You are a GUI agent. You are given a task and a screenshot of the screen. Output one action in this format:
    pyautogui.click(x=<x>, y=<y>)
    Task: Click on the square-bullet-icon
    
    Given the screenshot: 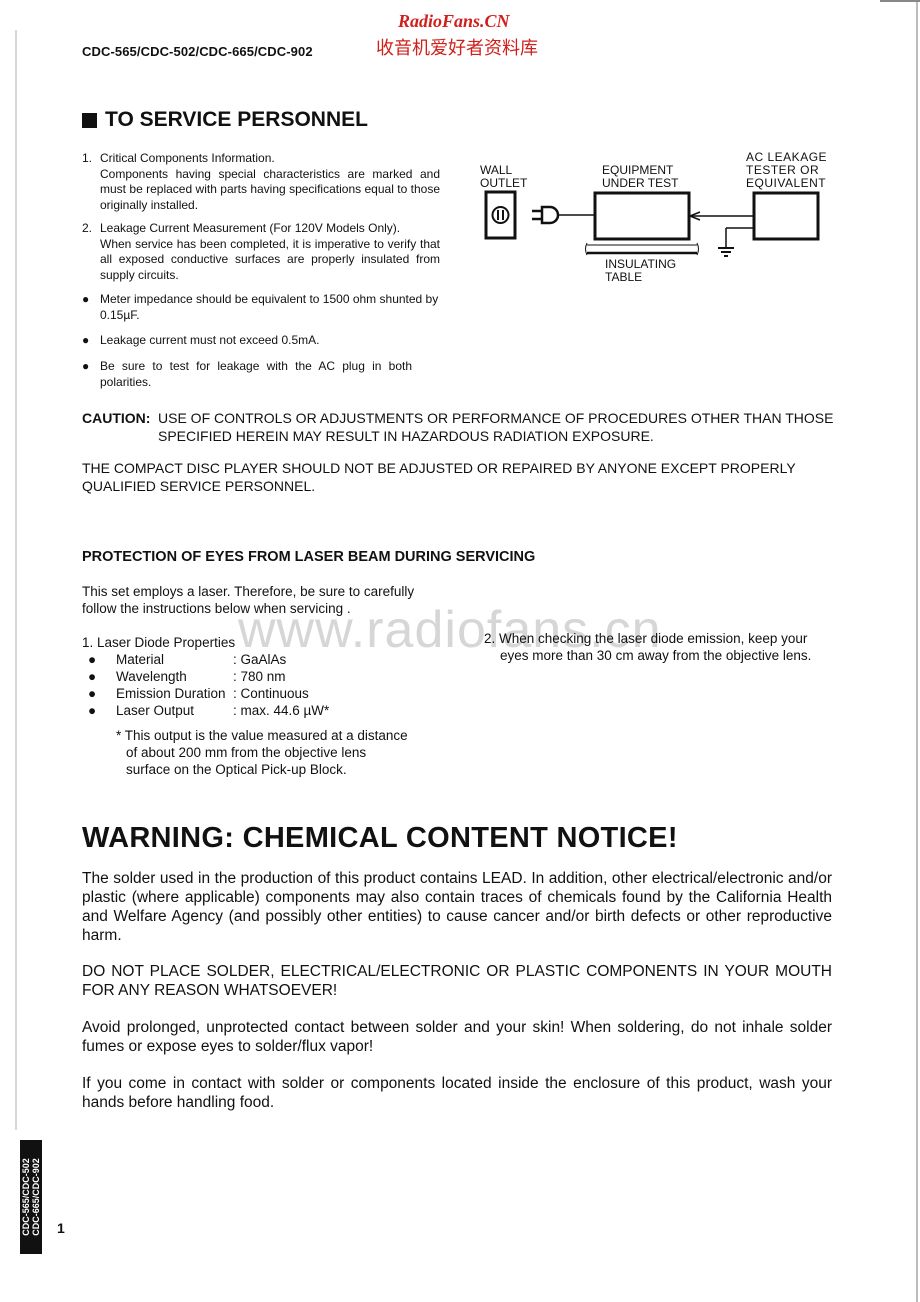 What is the action you would take?
    pyautogui.click(x=89, y=120)
    